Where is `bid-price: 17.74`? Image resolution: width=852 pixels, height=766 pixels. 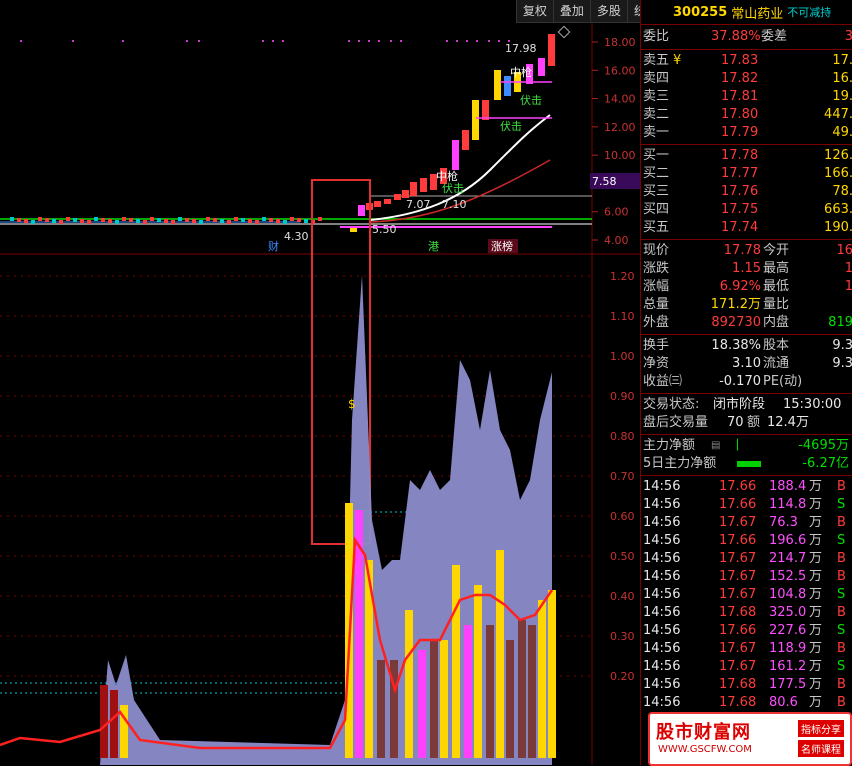
bid-price: 17.74 is located at coordinates (740, 227).